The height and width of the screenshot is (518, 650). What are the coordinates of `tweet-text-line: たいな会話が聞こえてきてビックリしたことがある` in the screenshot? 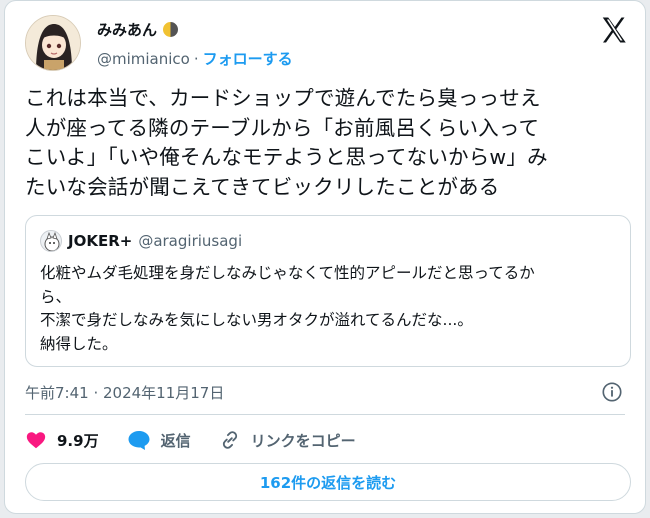 It's located at (262, 186).